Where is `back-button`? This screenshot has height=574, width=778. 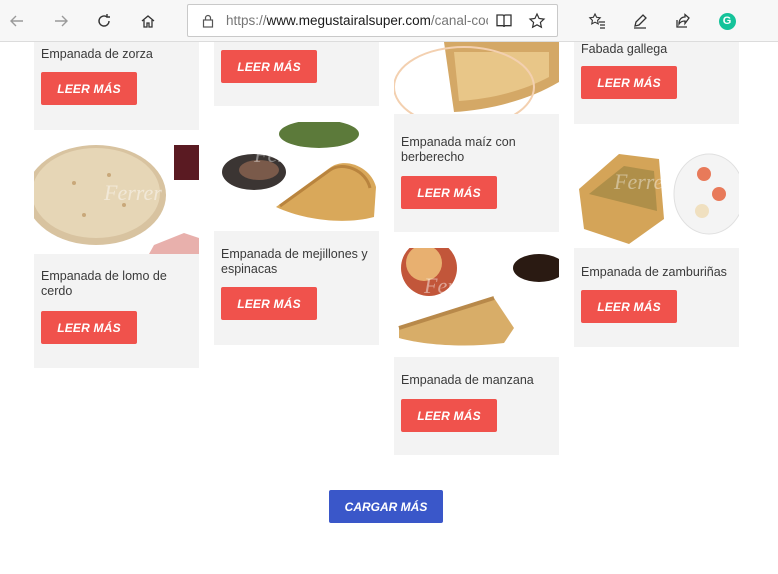
back-button is located at coordinates (17, 21).